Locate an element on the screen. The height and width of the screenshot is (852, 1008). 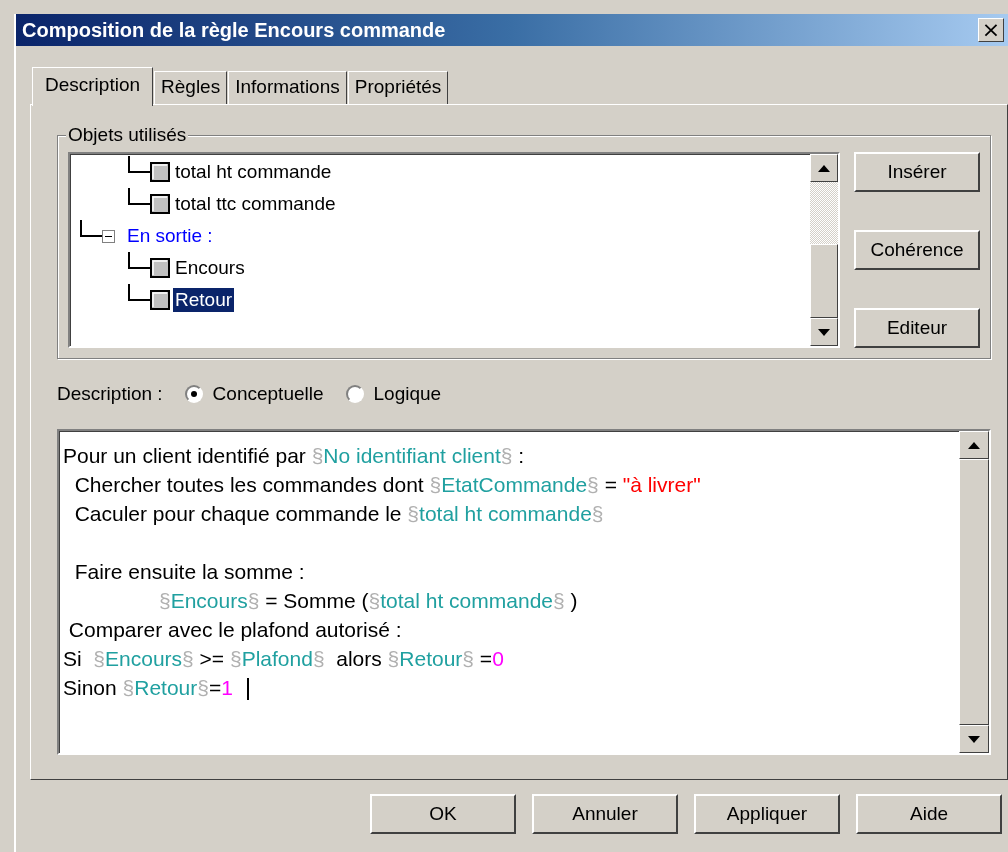
tab: Description is located at coordinates (93, 86).